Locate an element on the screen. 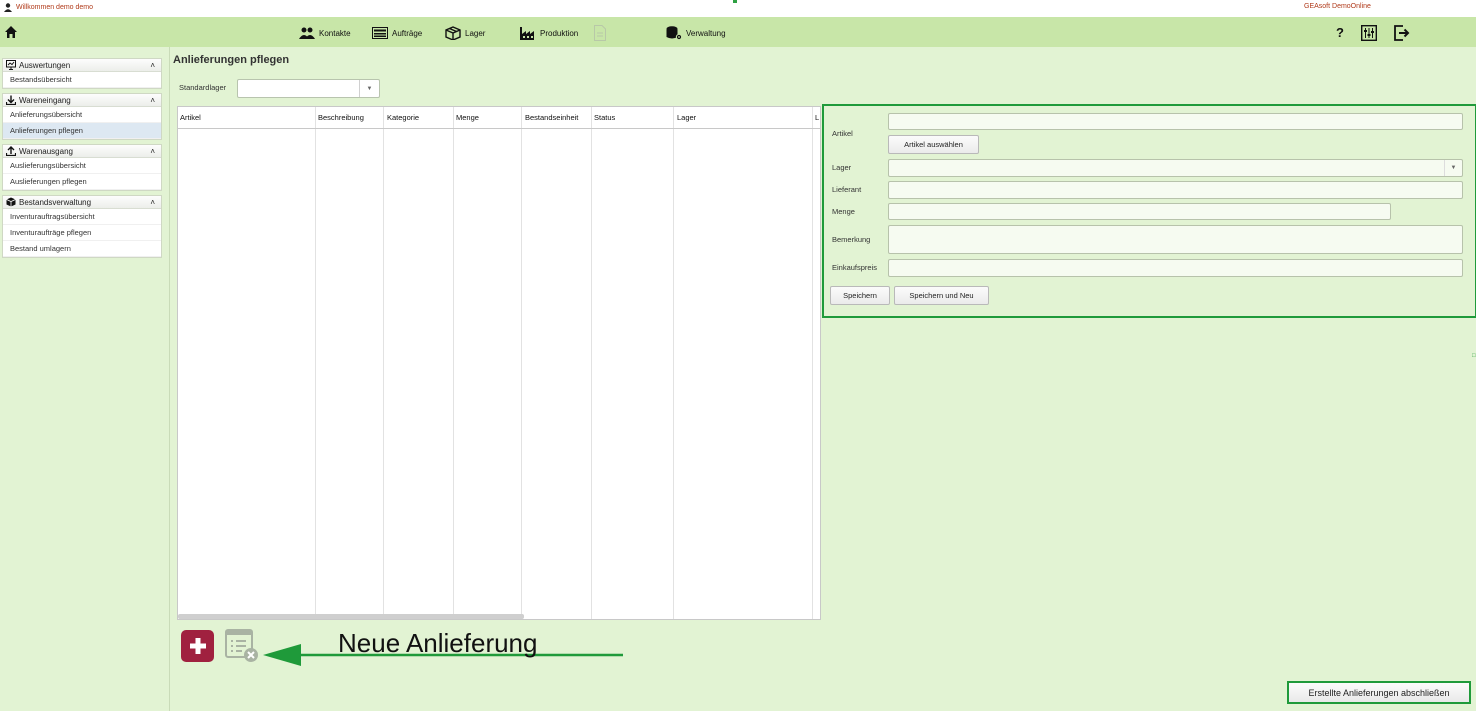 The image size is (1476, 711). nav-auftraege: Aufträge is located at coordinates (397, 33).